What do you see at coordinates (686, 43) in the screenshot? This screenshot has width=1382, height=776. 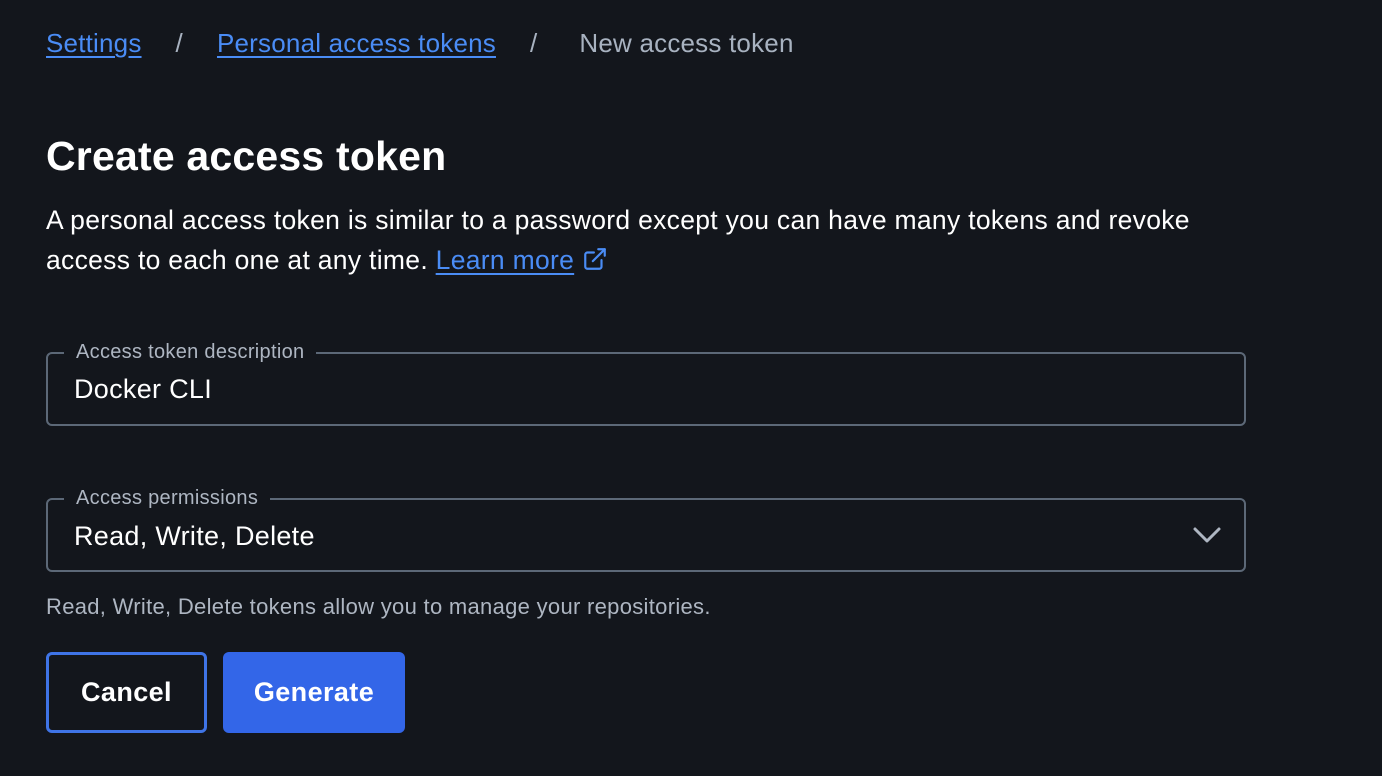 I see `breadcrumb-current-page: New access token` at bounding box center [686, 43].